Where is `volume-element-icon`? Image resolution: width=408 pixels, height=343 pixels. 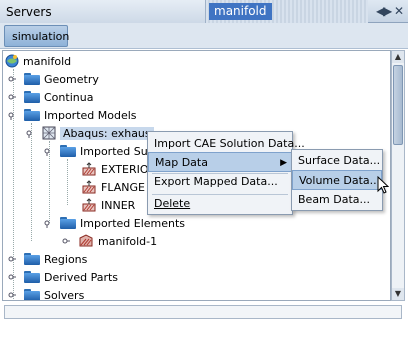 volume-element-icon is located at coordinates (86, 240).